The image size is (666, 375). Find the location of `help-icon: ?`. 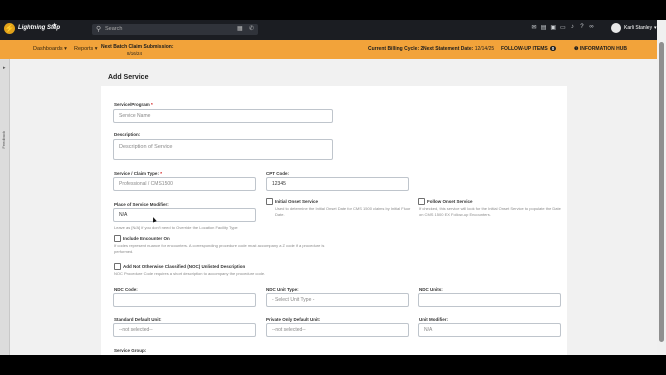

help-icon: ? is located at coordinates (582, 27).